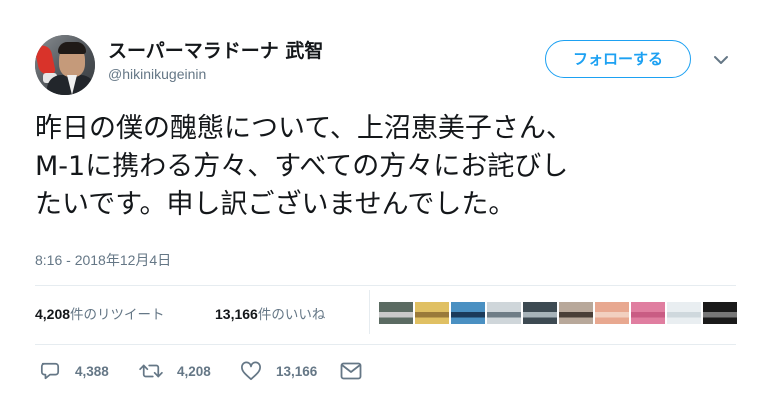  Describe the element at coordinates (92, 371) in the screenshot. I see `reply-count: 4,388` at that location.